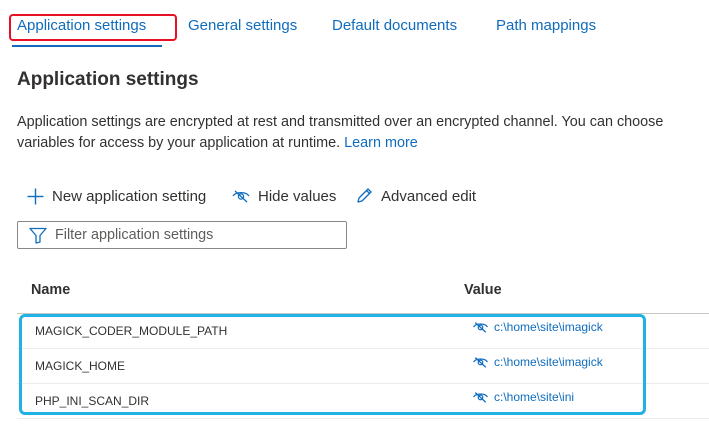  What do you see at coordinates (483, 290) in the screenshot?
I see `column-header-value: Value` at bounding box center [483, 290].